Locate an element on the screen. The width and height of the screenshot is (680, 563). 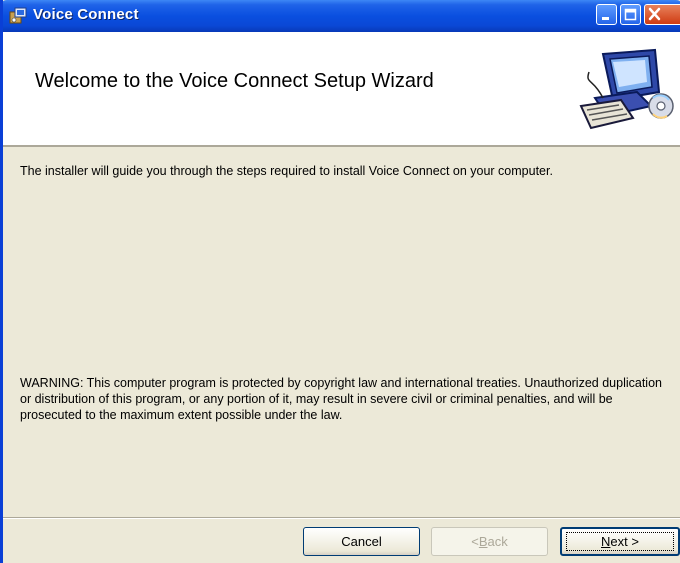
maximize-icon is located at coordinates (630, 14).